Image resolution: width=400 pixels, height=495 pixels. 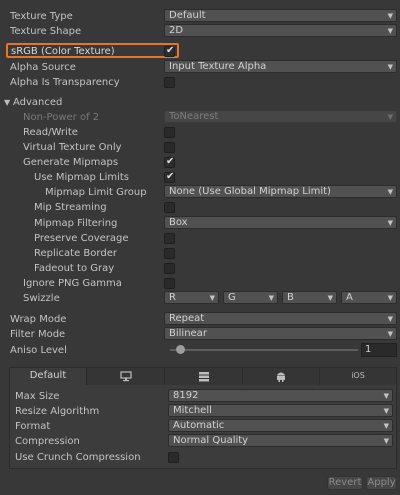 I want to click on srgb-row: sRGB (Color Texture) ✔, so click(x=200, y=51).